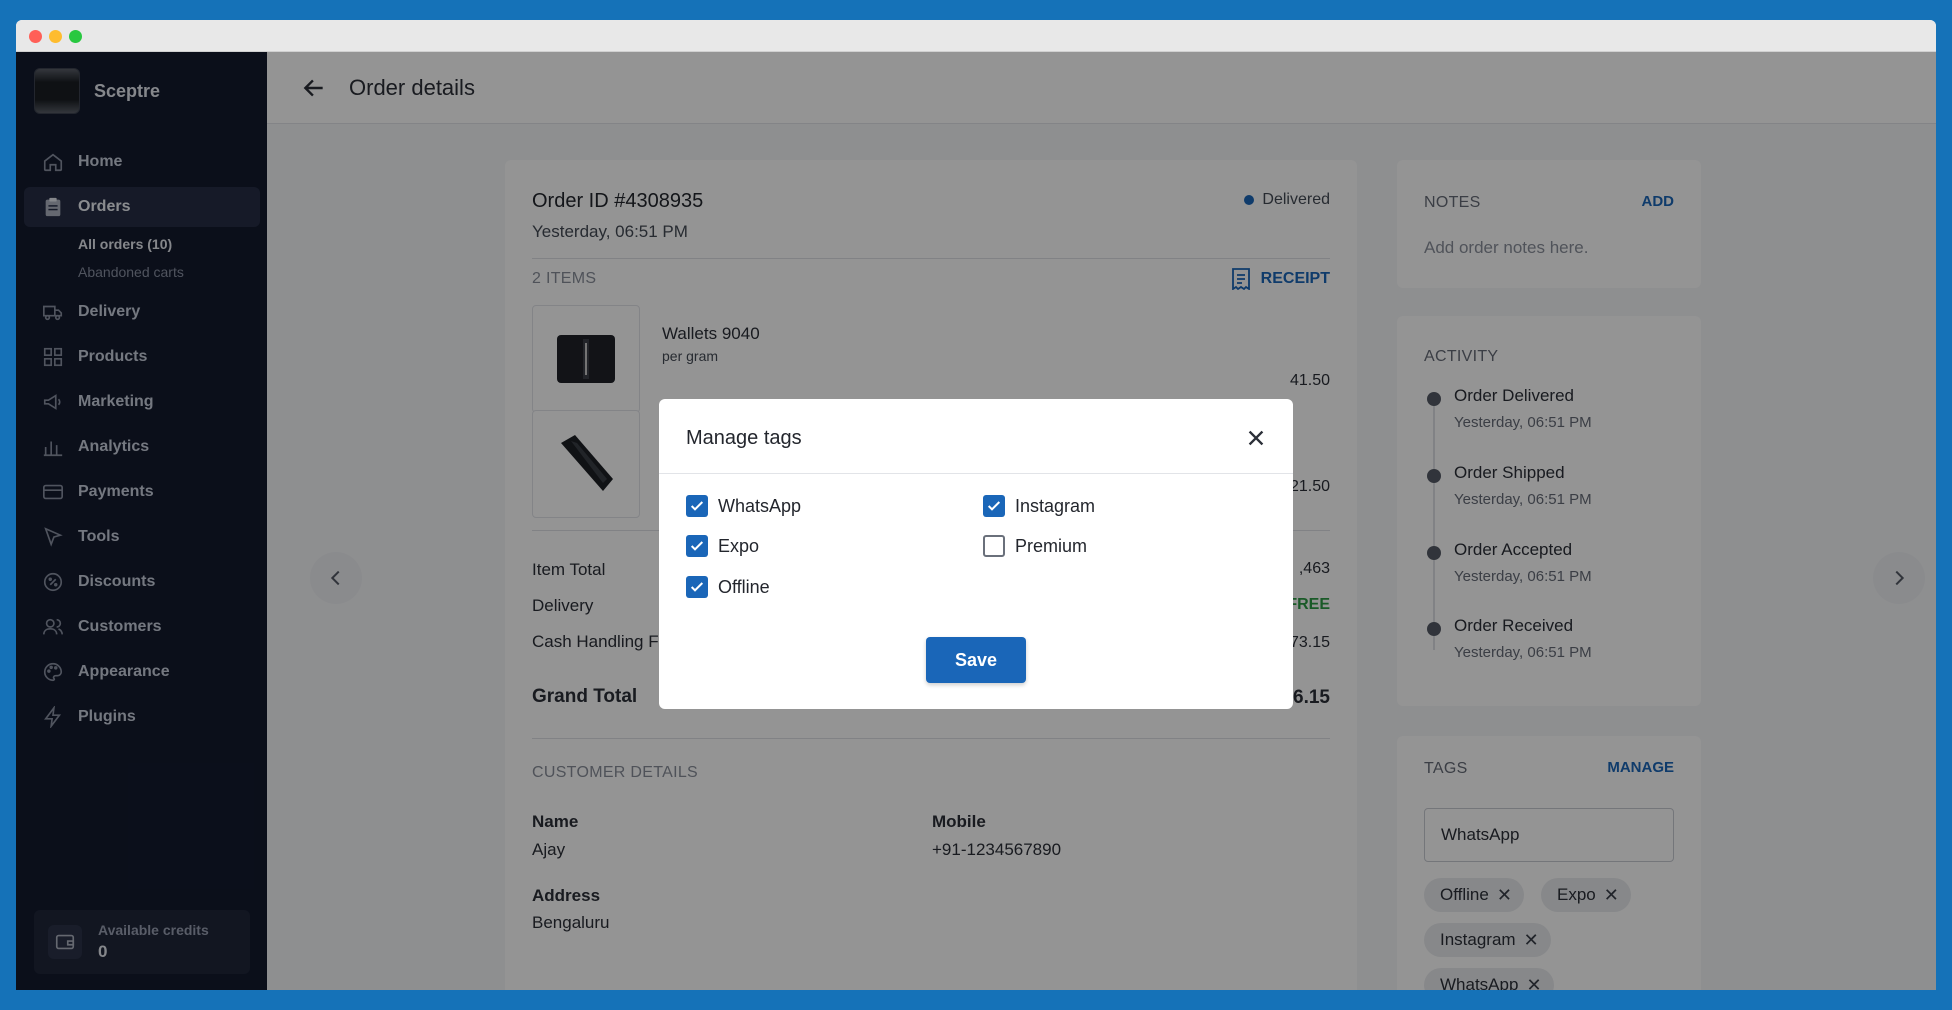 This screenshot has width=1952, height=1010. I want to click on maximize-window-button, so click(75, 36).